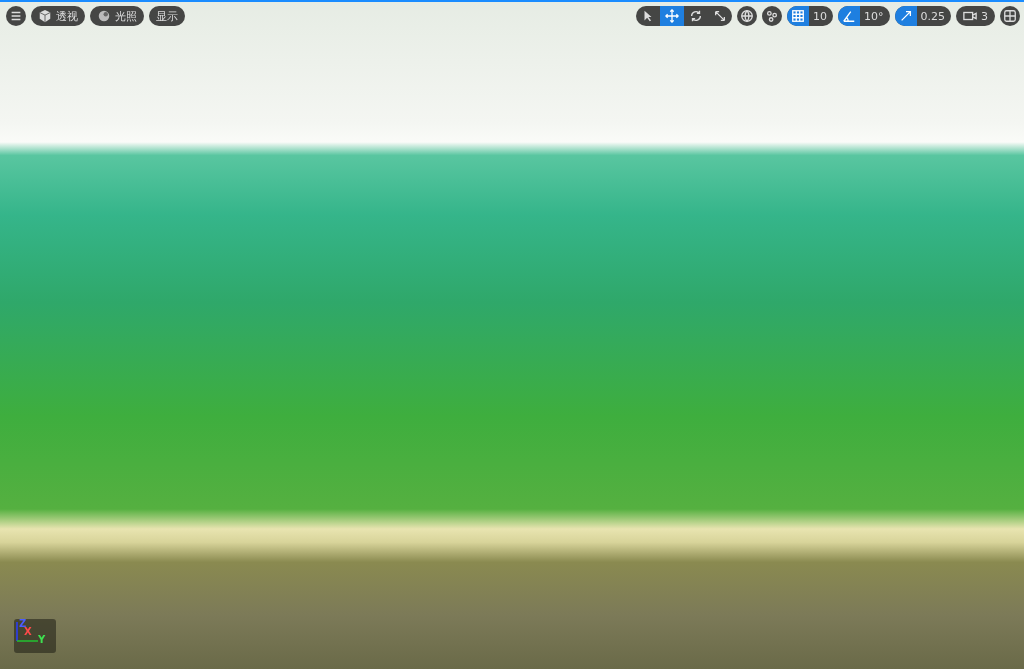  What do you see at coordinates (933, 16) in the screenshot?
I see `snap-value: 0.25` at bounding box center [933, 16].